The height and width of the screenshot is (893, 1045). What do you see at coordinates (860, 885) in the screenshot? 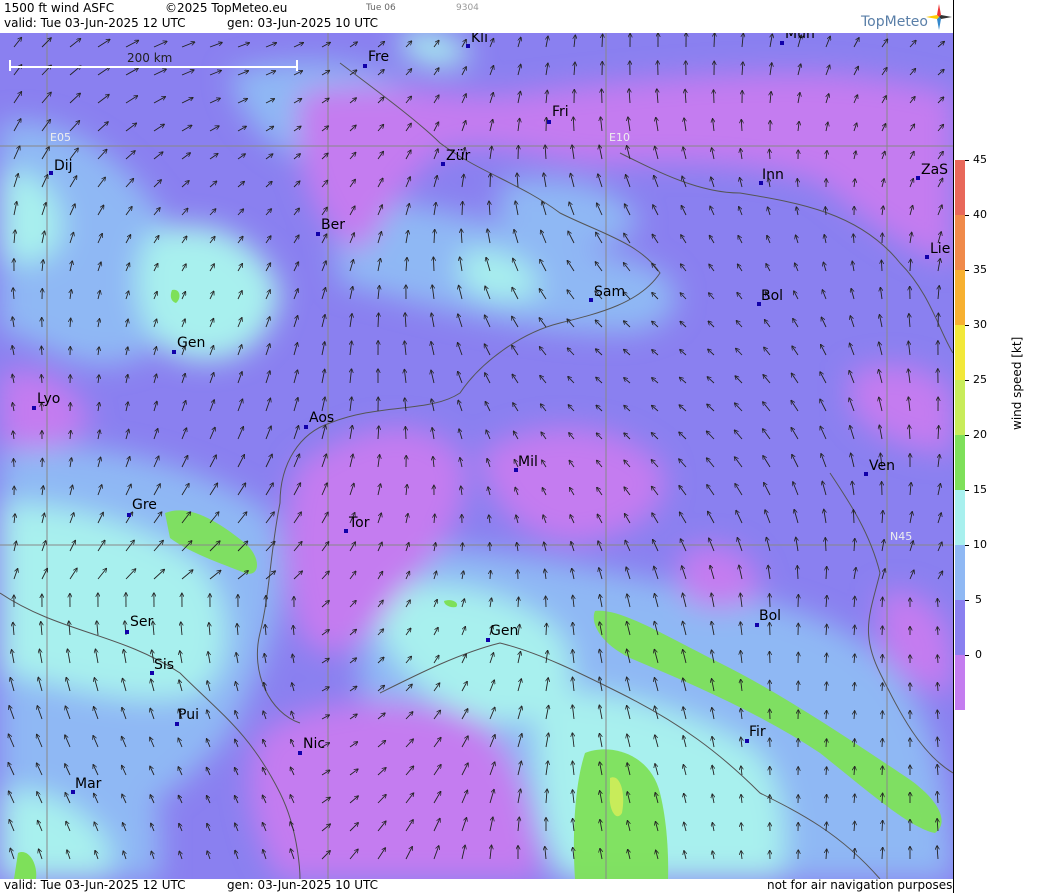
I see `disclaimer-text: not for air navigation purposes` at bounding box center [860, 885].